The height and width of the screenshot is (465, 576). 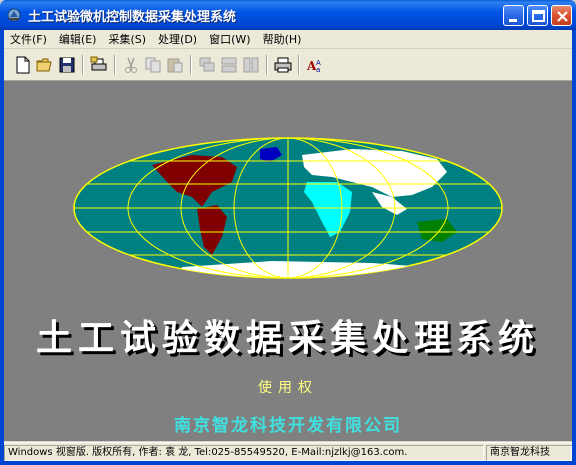 I want to click on print-icon, so click(x=283, y=65).